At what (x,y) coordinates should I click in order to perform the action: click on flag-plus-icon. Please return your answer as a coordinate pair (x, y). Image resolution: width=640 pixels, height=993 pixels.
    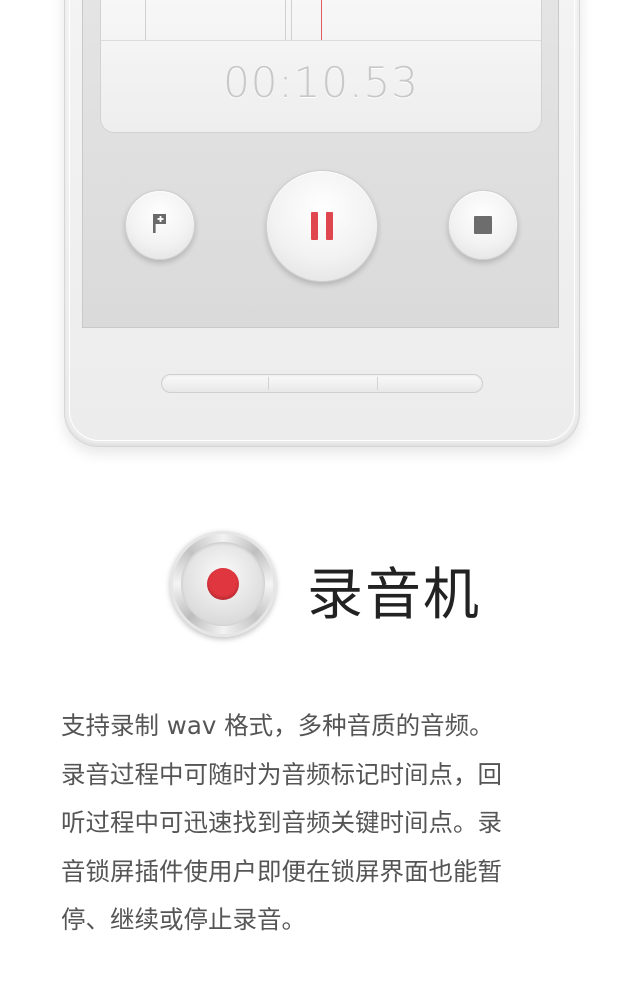
    Looking at the image, I should click on (160, 225).